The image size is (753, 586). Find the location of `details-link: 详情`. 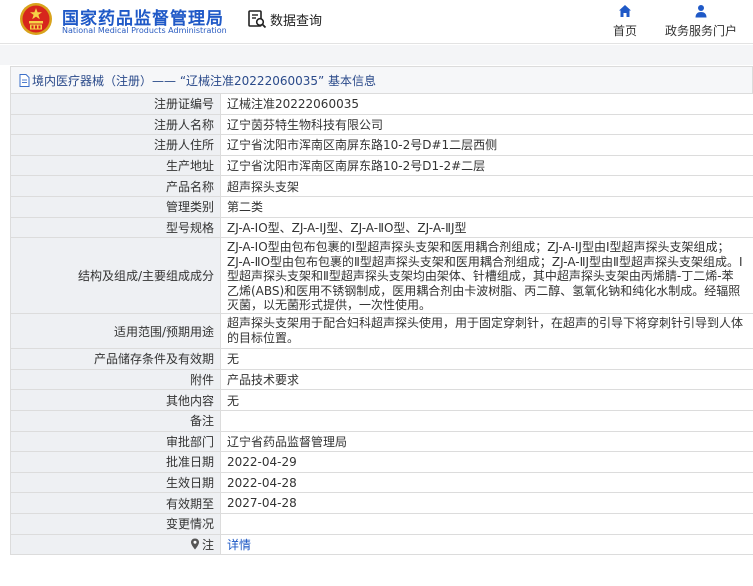

details-link: 详情 is located at coordinates (239, 544).